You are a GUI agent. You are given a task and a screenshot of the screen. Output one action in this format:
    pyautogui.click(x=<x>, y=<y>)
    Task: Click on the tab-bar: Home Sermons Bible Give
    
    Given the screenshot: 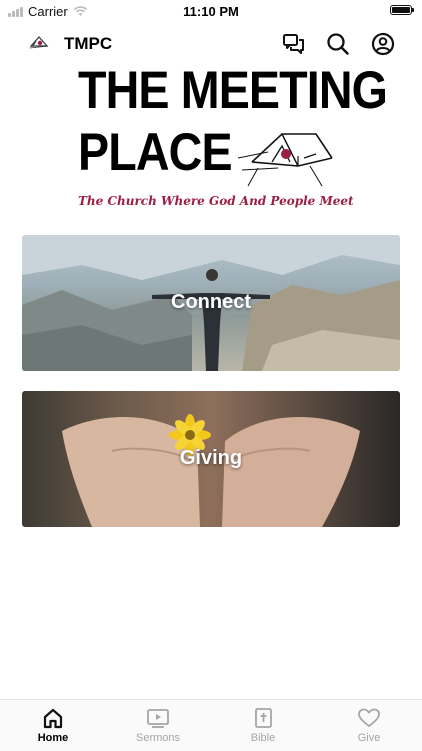 What is the action you would take?
    pyautogui.click(x=211, y=725)
    